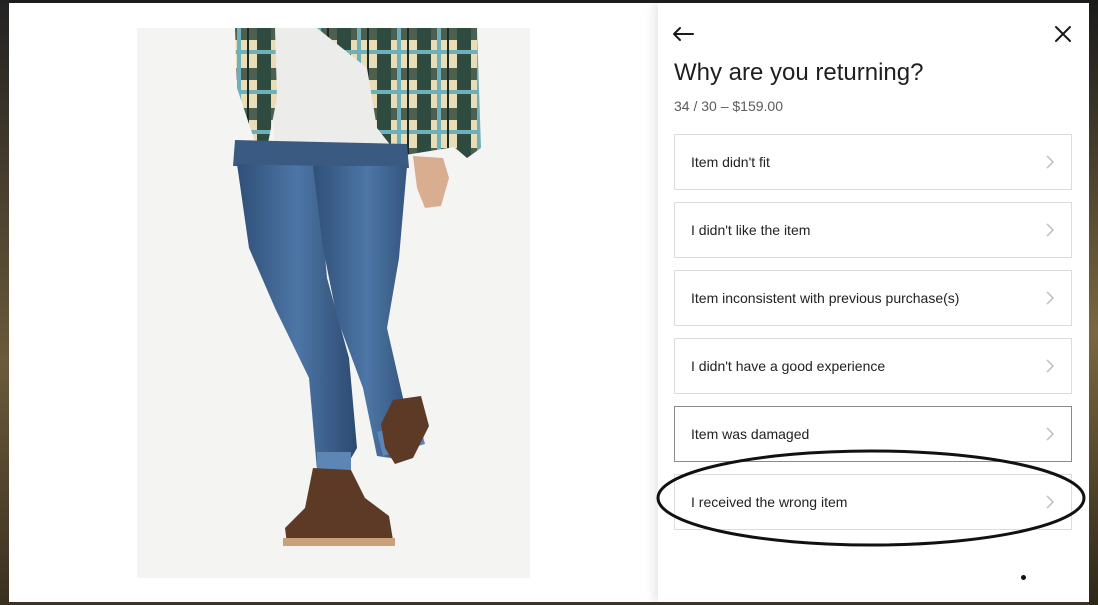 This screenshot has width=1098, height=605. I want to click on reason-label: I didn't like the item, so click(751, 230).